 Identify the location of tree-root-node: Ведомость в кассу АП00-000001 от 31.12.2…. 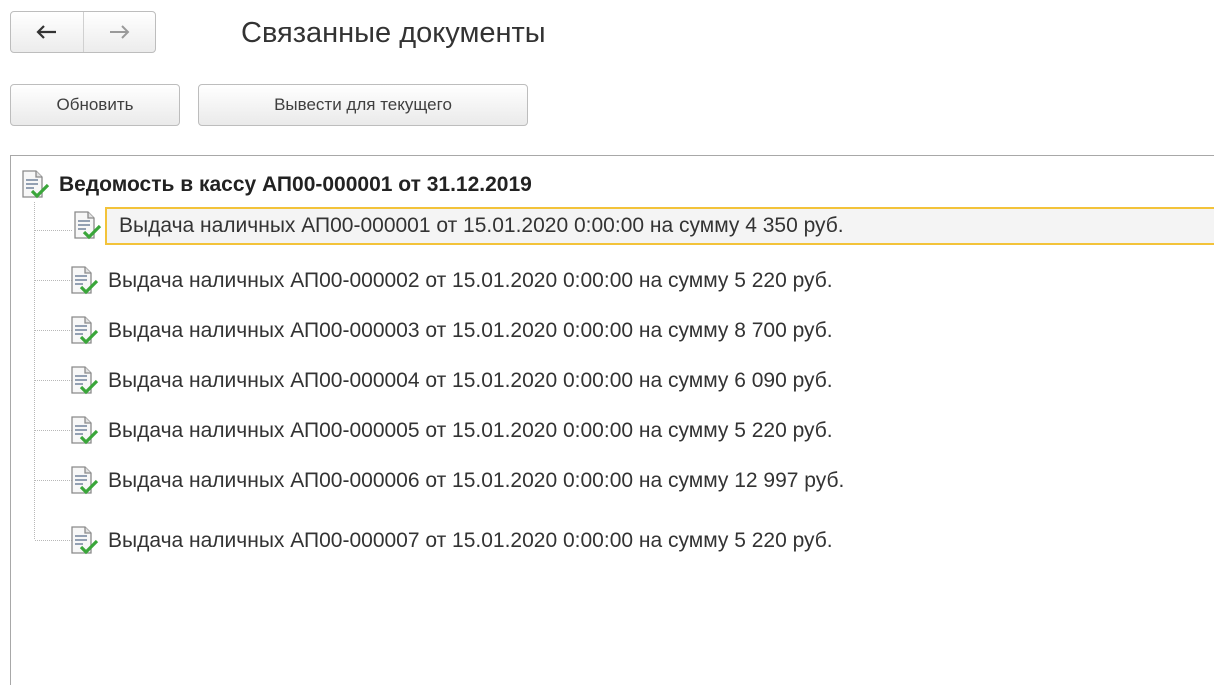
(275, 185).